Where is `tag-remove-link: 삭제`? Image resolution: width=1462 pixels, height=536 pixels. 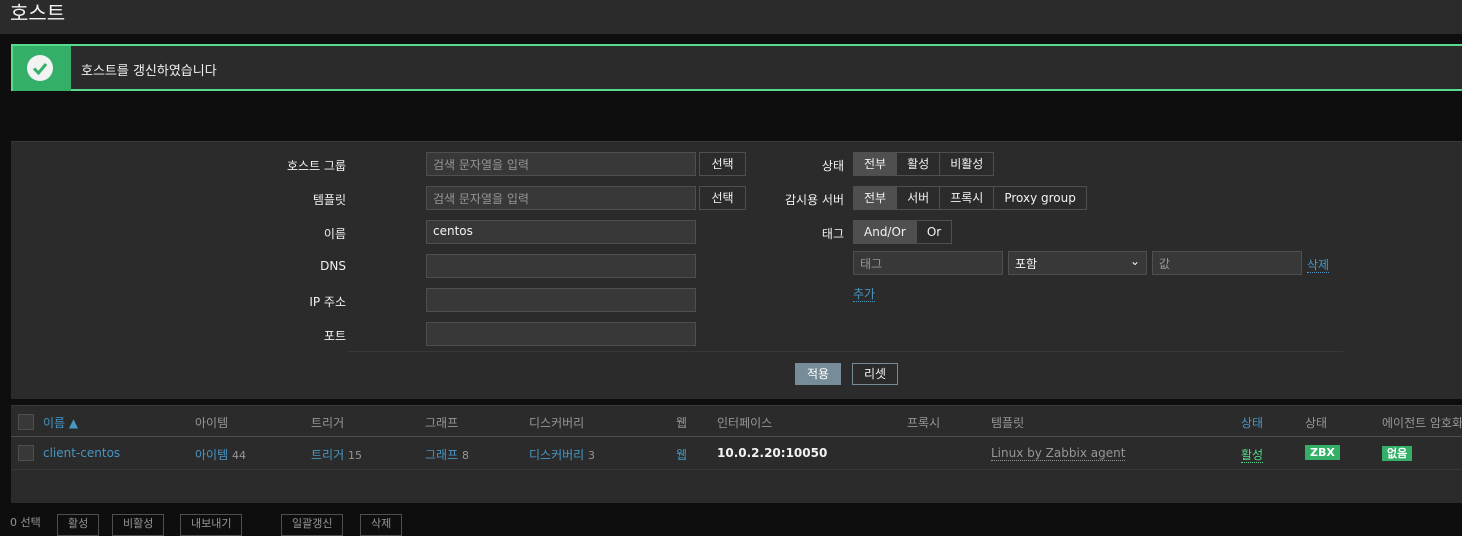 tag-remove-link: 삭제 is located at coordinates (1318, 264).